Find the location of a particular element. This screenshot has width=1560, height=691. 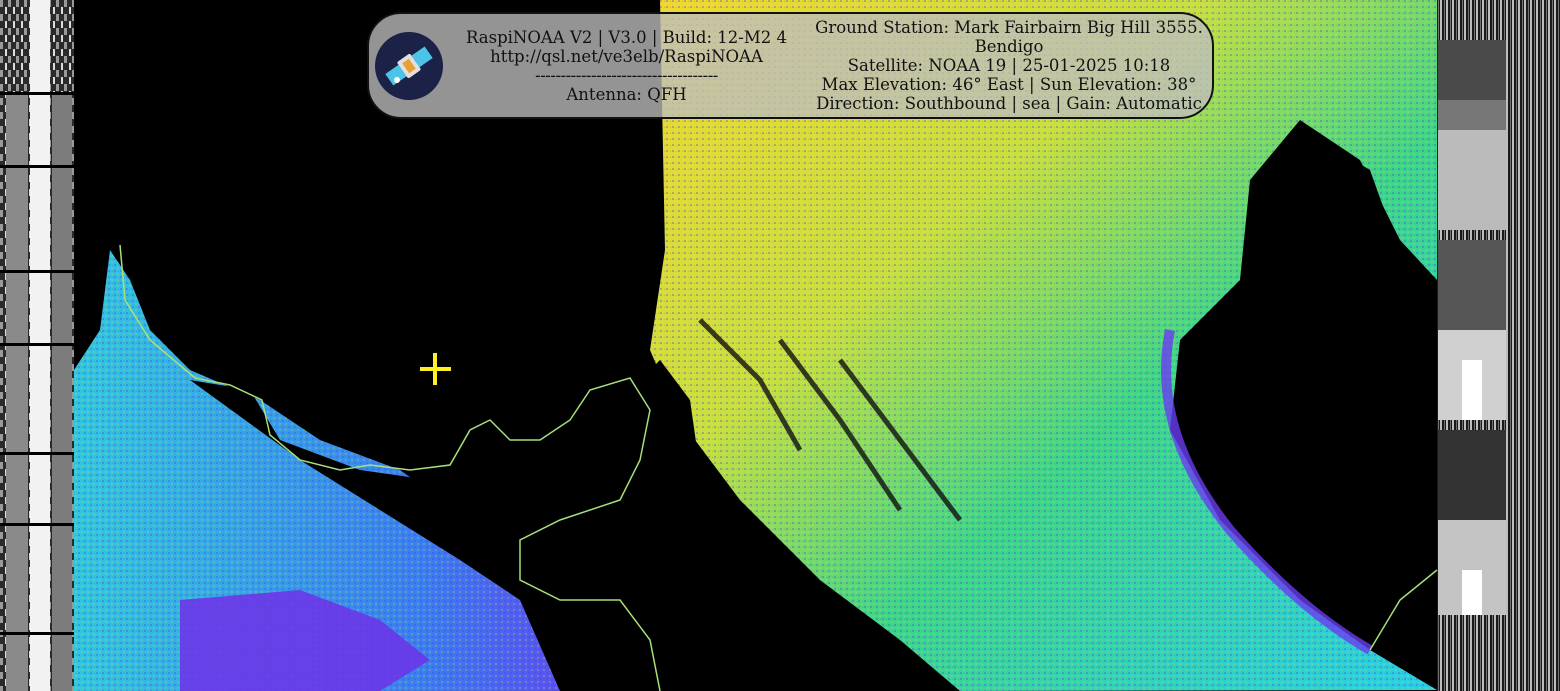

satellite-icon is located at coordinates (409, 66).